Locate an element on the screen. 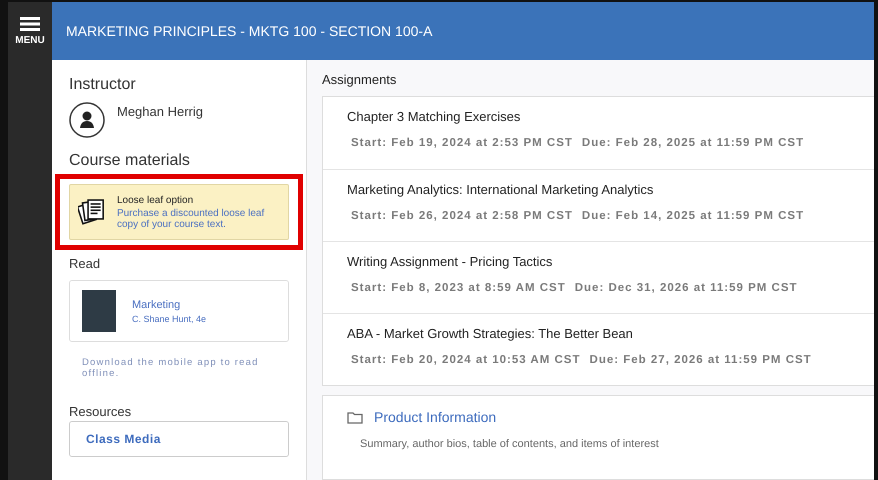 This screenshot has width=878, height=480. assignment-link: Writing Assignment - Pricing Tactics is located at coordinates (610, 261).